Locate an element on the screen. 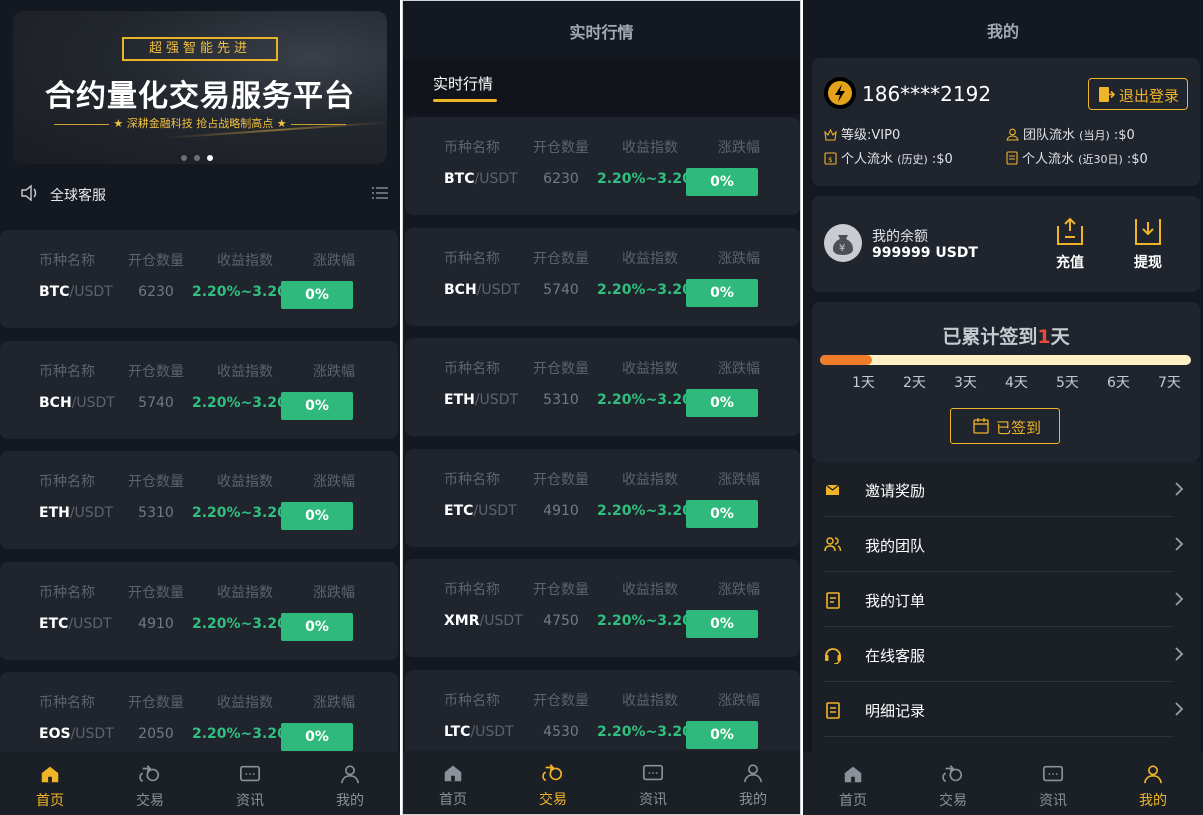  pair-name: BTC/USDT is located at coordinates (481, 179).